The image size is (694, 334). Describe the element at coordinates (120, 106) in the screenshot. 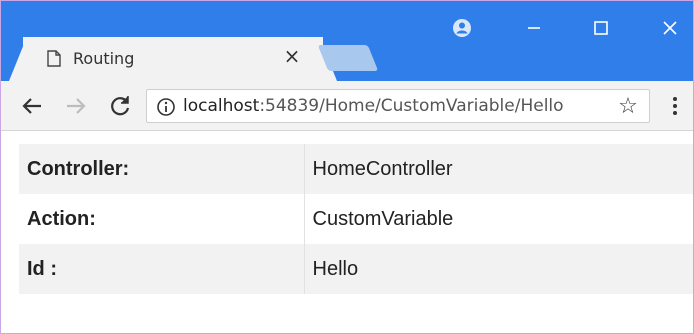

I see `reload-icon` at that location.